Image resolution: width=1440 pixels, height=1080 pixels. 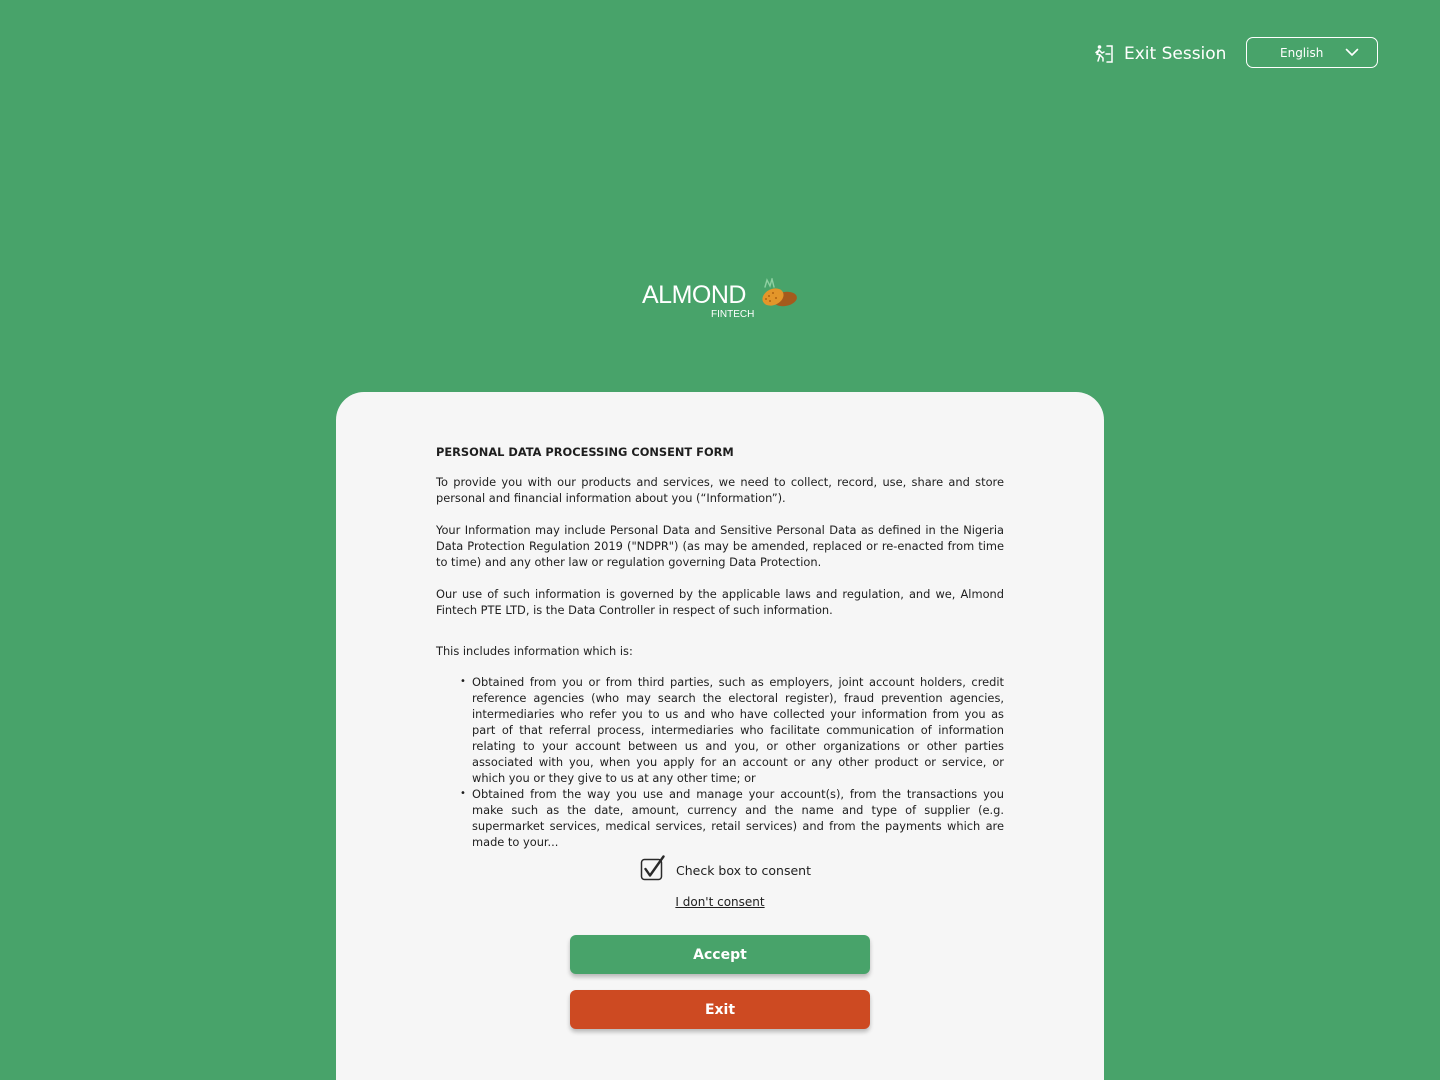 I want to click on almond-fintech-logo: ALMOND FINTECH, so click(x=722, y=301).